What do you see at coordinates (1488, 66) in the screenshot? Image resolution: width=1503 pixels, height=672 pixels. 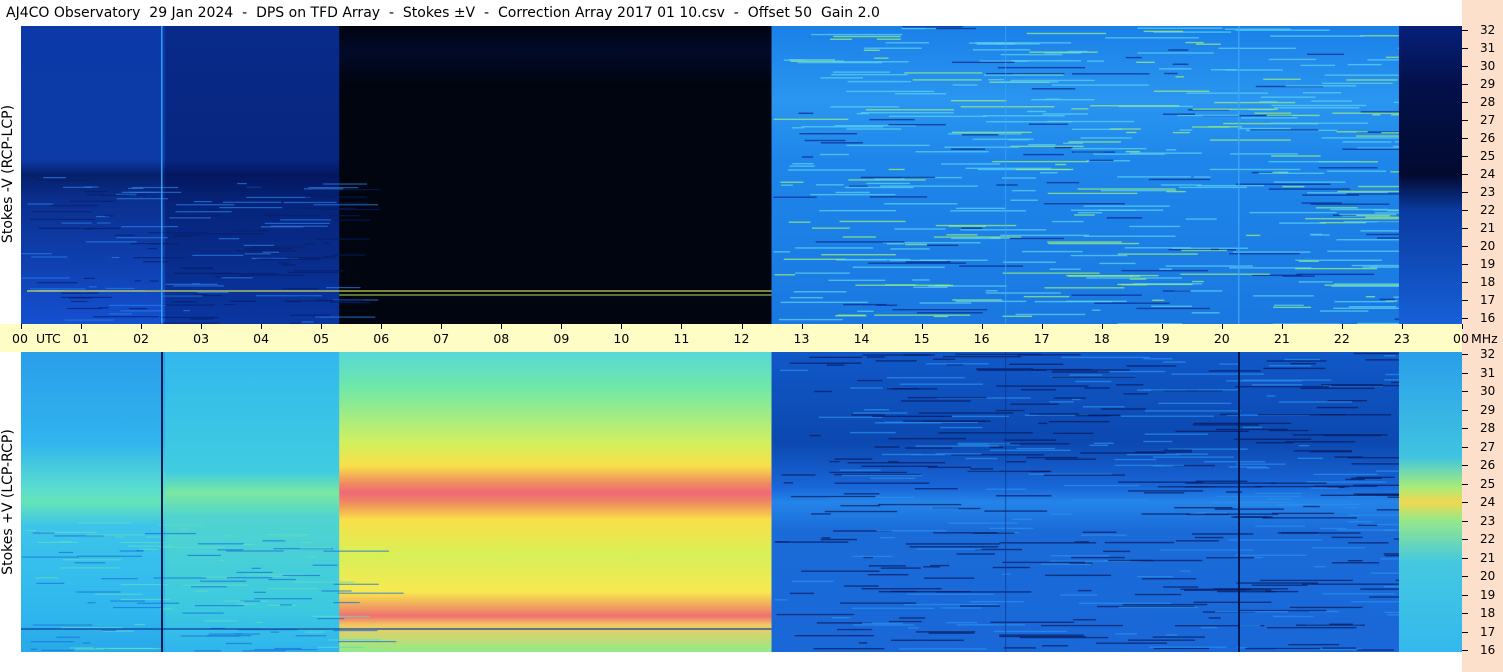 I see `frequency-tick-label: 30` at bounding box center [1488, 66].